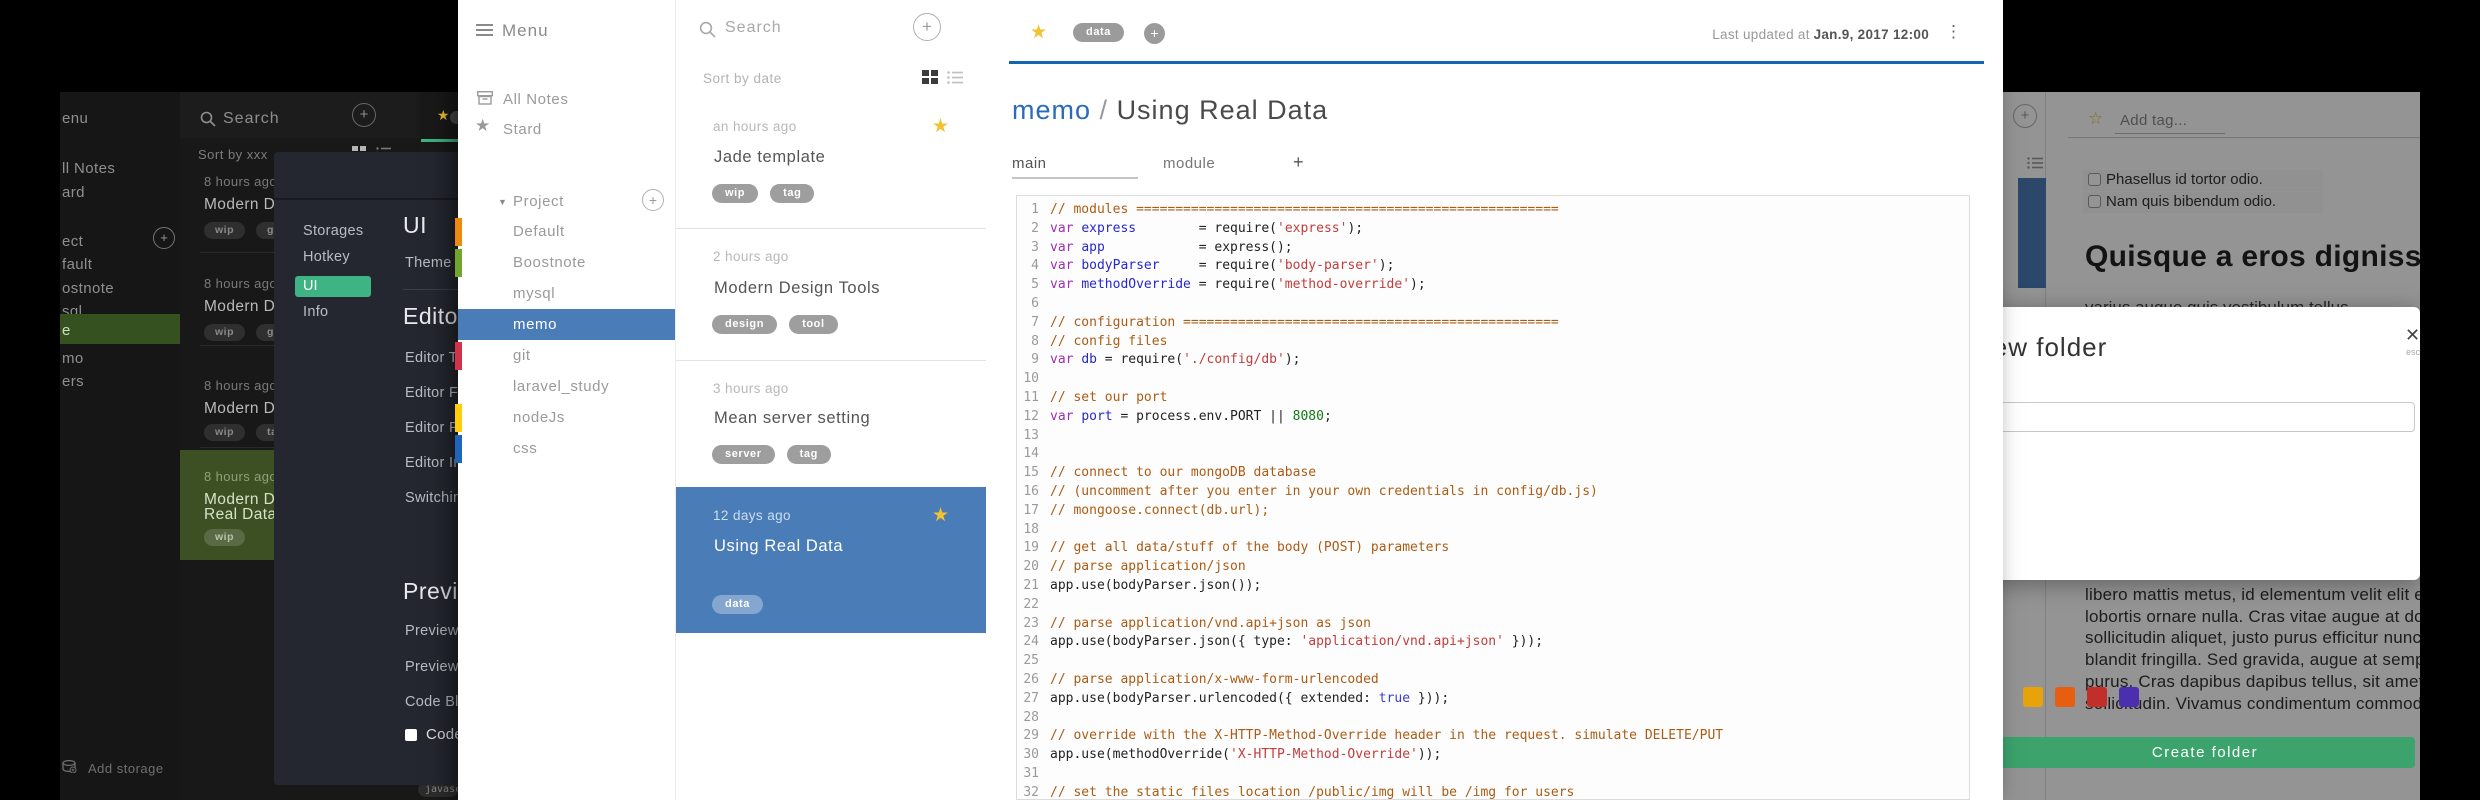 The image size is (2480, 800). Describe the element at coordinates (771, 454) in the screenshot. I see `note-tags: server tag` at that location.